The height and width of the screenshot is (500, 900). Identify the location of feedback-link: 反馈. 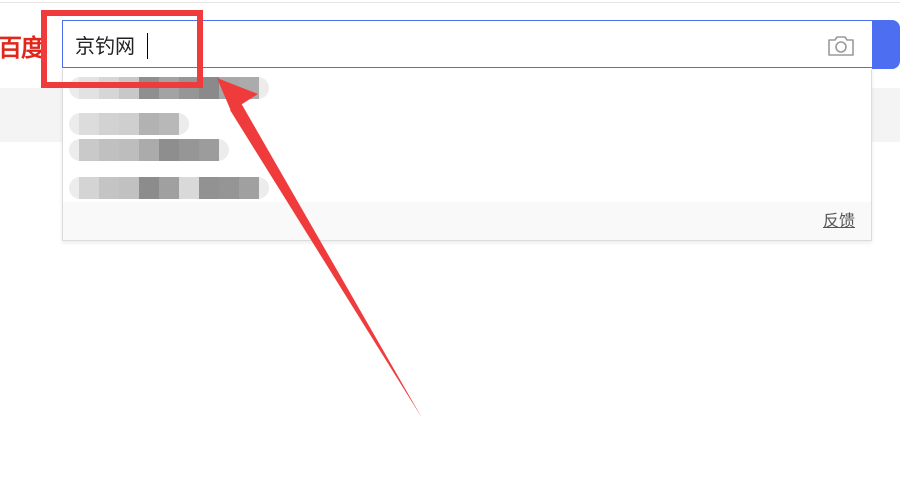
(839, 221).